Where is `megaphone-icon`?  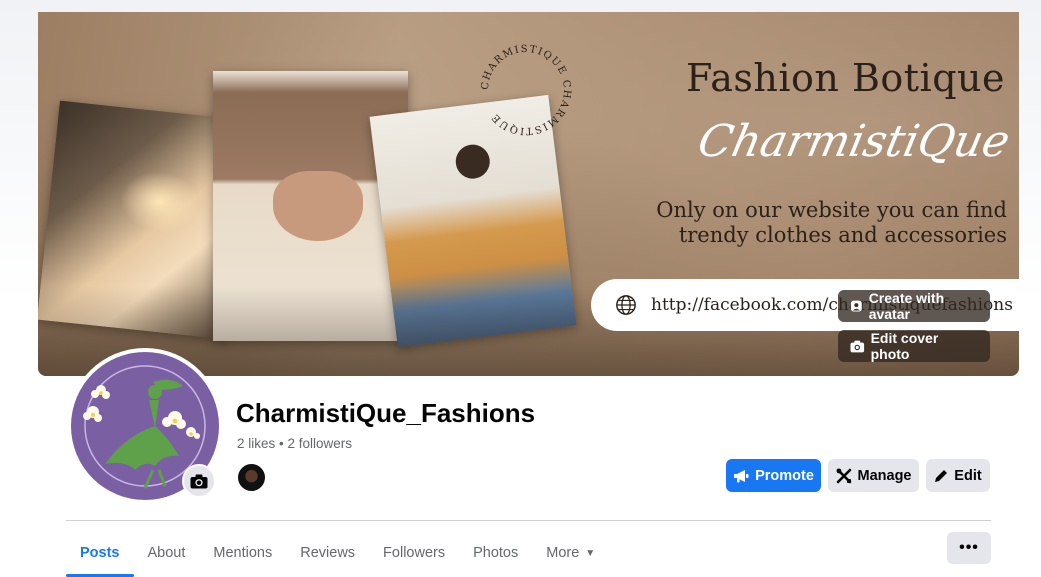 megaphone-icon is located at coordinates (741, 475).